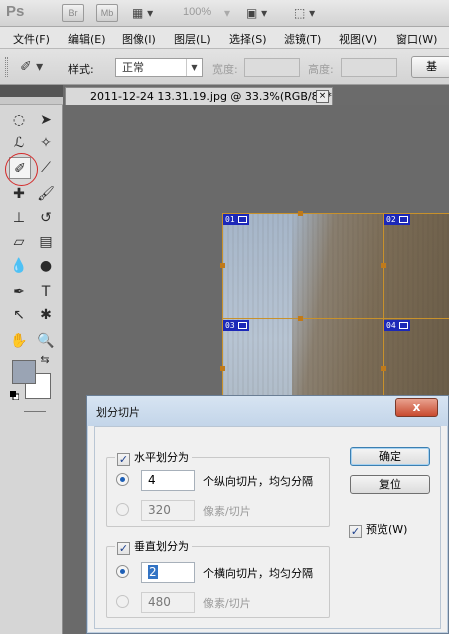  What do you see at coordinates (123, 459) in the screenshot?
I see `horizontal-divide-checkbox: ✓` at bounding box center [123, 459].